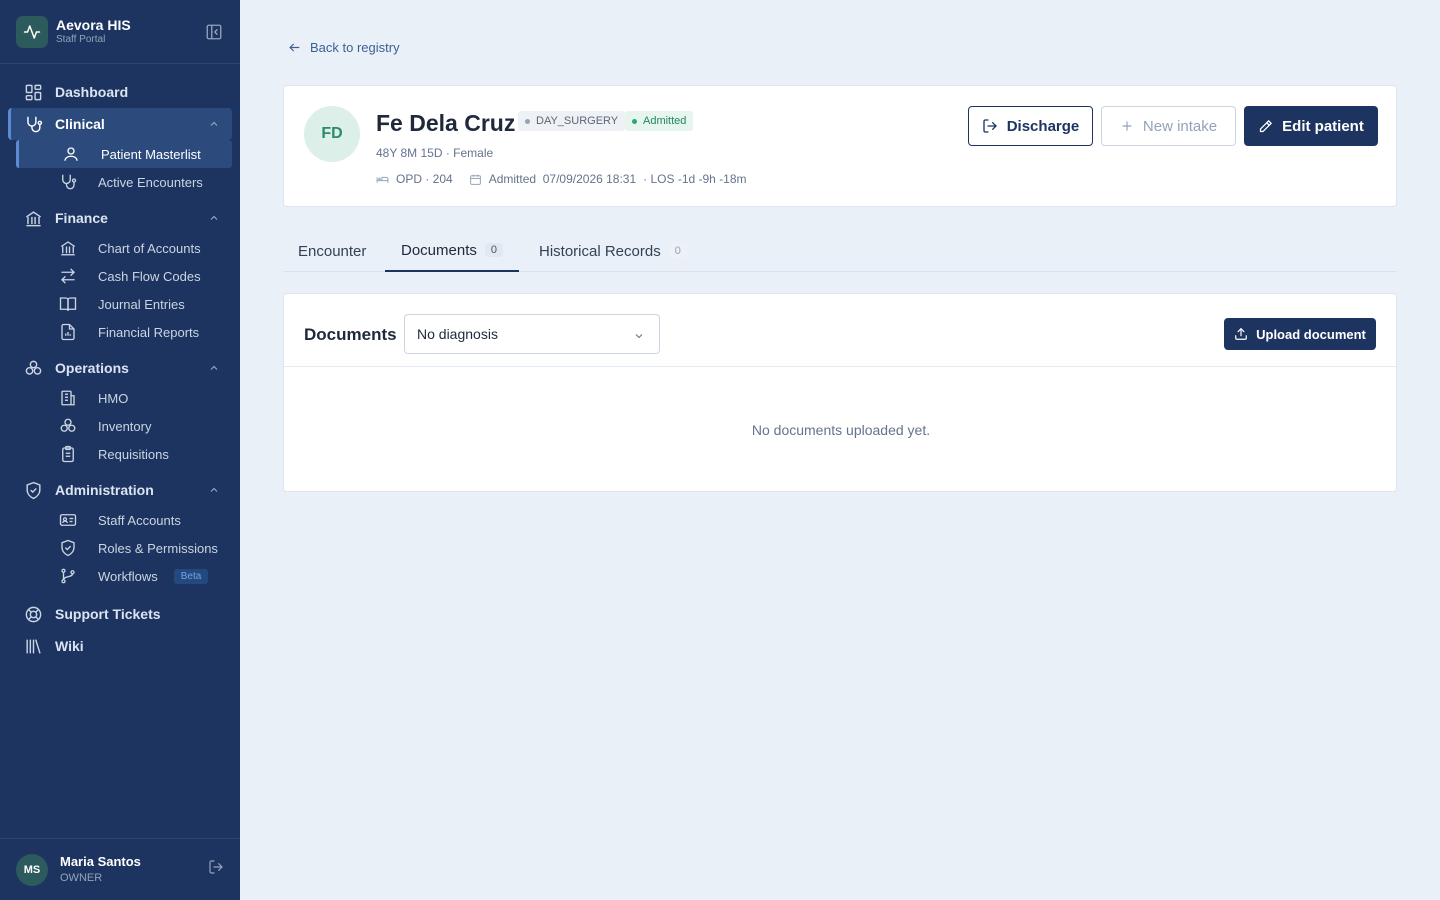  I want to click on nav-hmo: HMO, so click(124, 398).